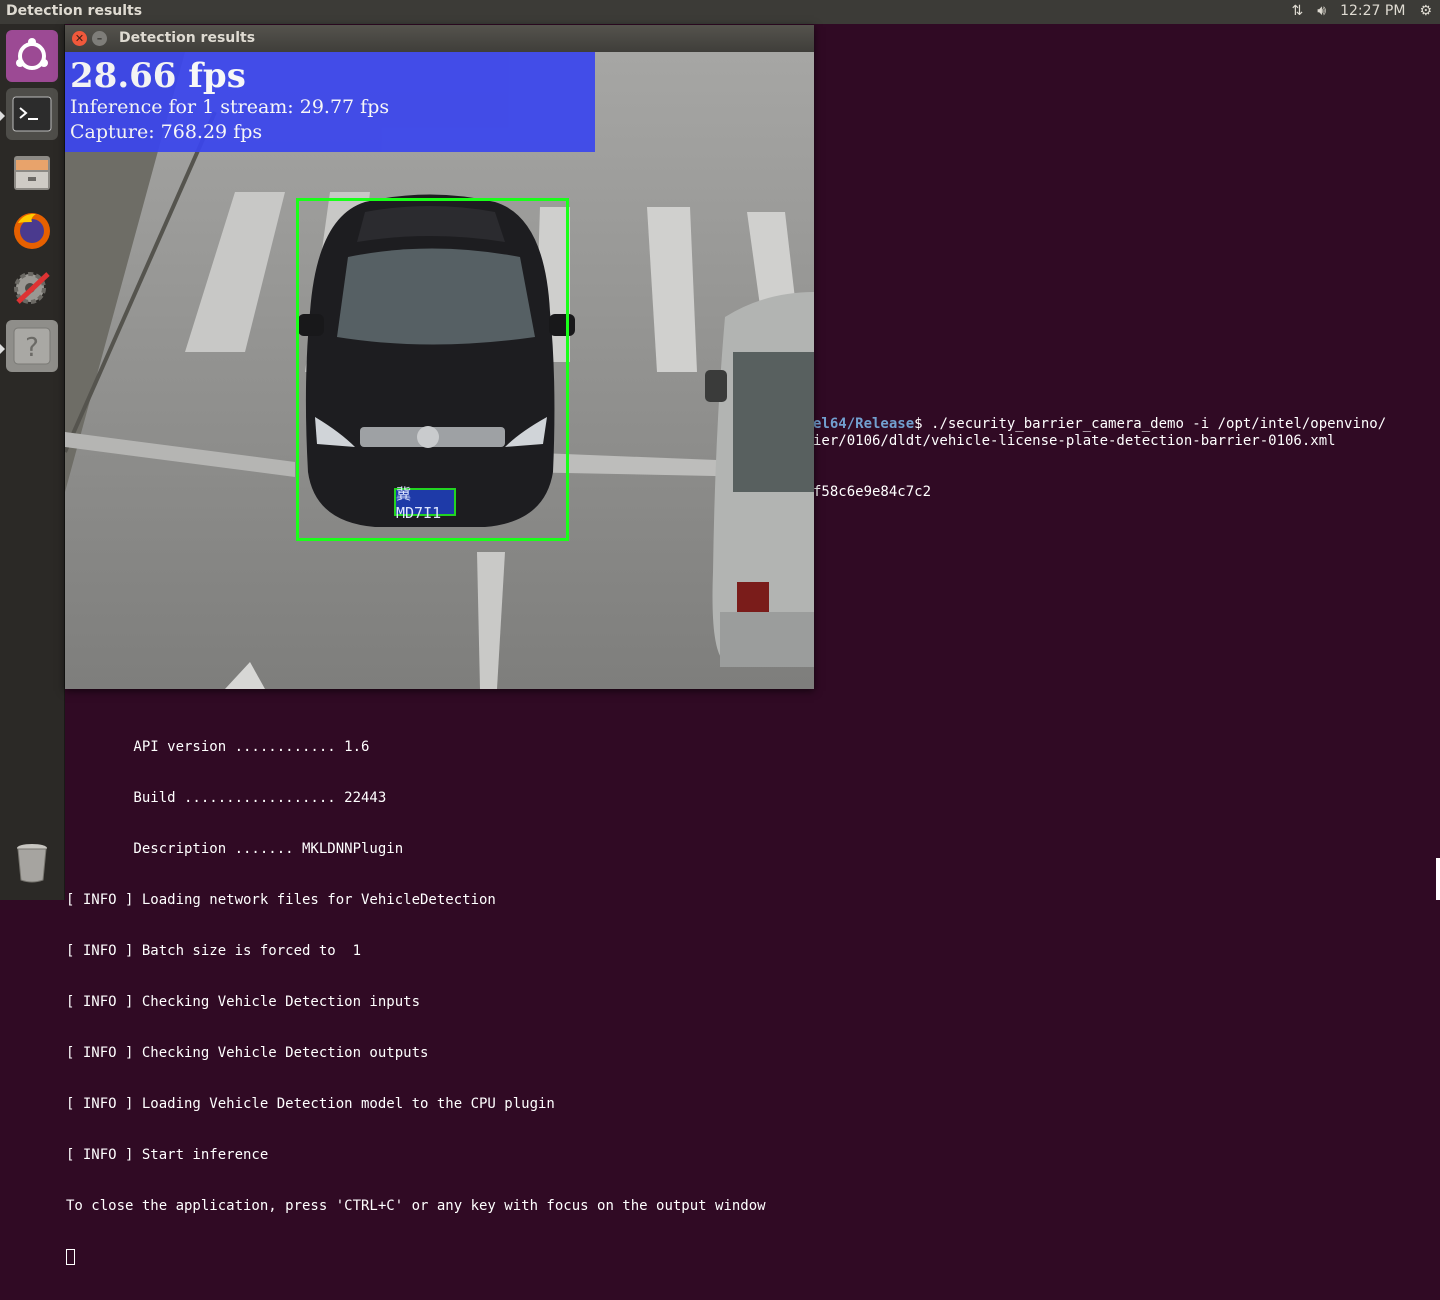 Image resolution: width=1440 pixels, height=1300 pixels. Describe the element at coordinates (720, 12) in the screenshot. I see `top-panel: Detection results ⇅ 🔊︎ 12:27 PM ⚙` at that location.